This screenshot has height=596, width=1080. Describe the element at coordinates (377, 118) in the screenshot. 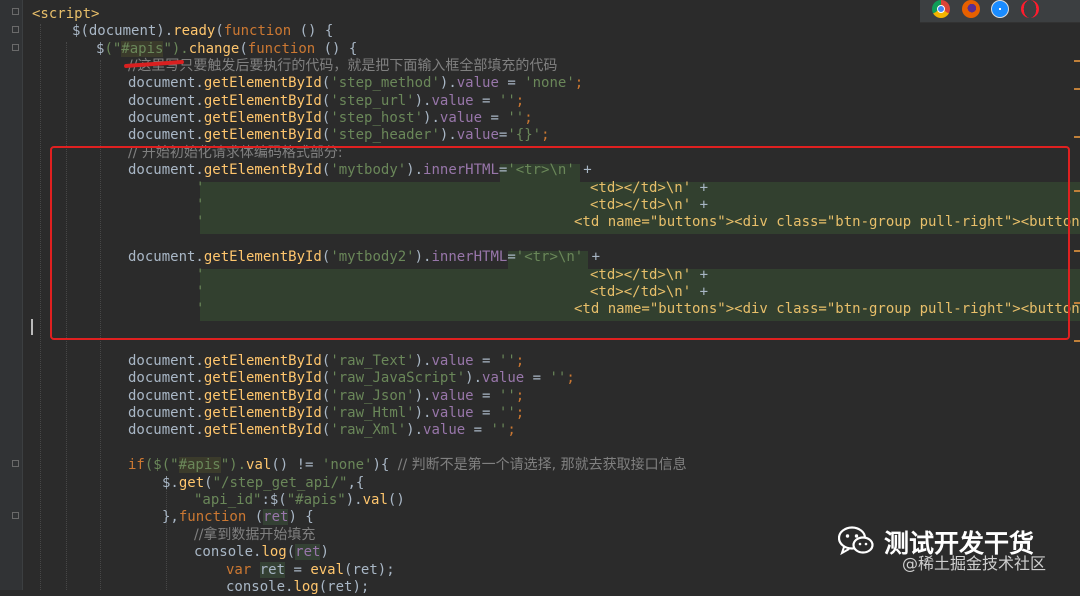

I see `code-token: 'step_host'` at that location.